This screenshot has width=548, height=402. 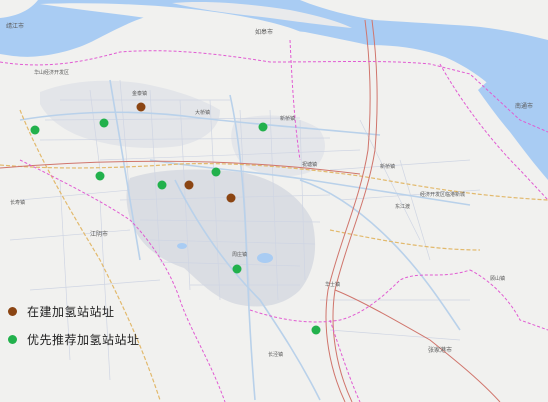 I want to click on map-legend: 在建加氢站站址 优先推荐加氢站站址, so click(x=74, y=328).